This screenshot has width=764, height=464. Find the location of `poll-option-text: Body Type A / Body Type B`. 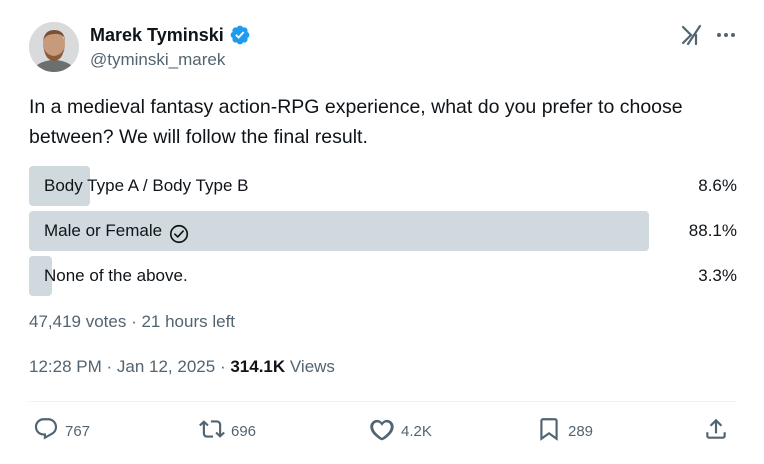

poll-option-text: Body Type A / Body Type B is located at coordinates (146, 185).